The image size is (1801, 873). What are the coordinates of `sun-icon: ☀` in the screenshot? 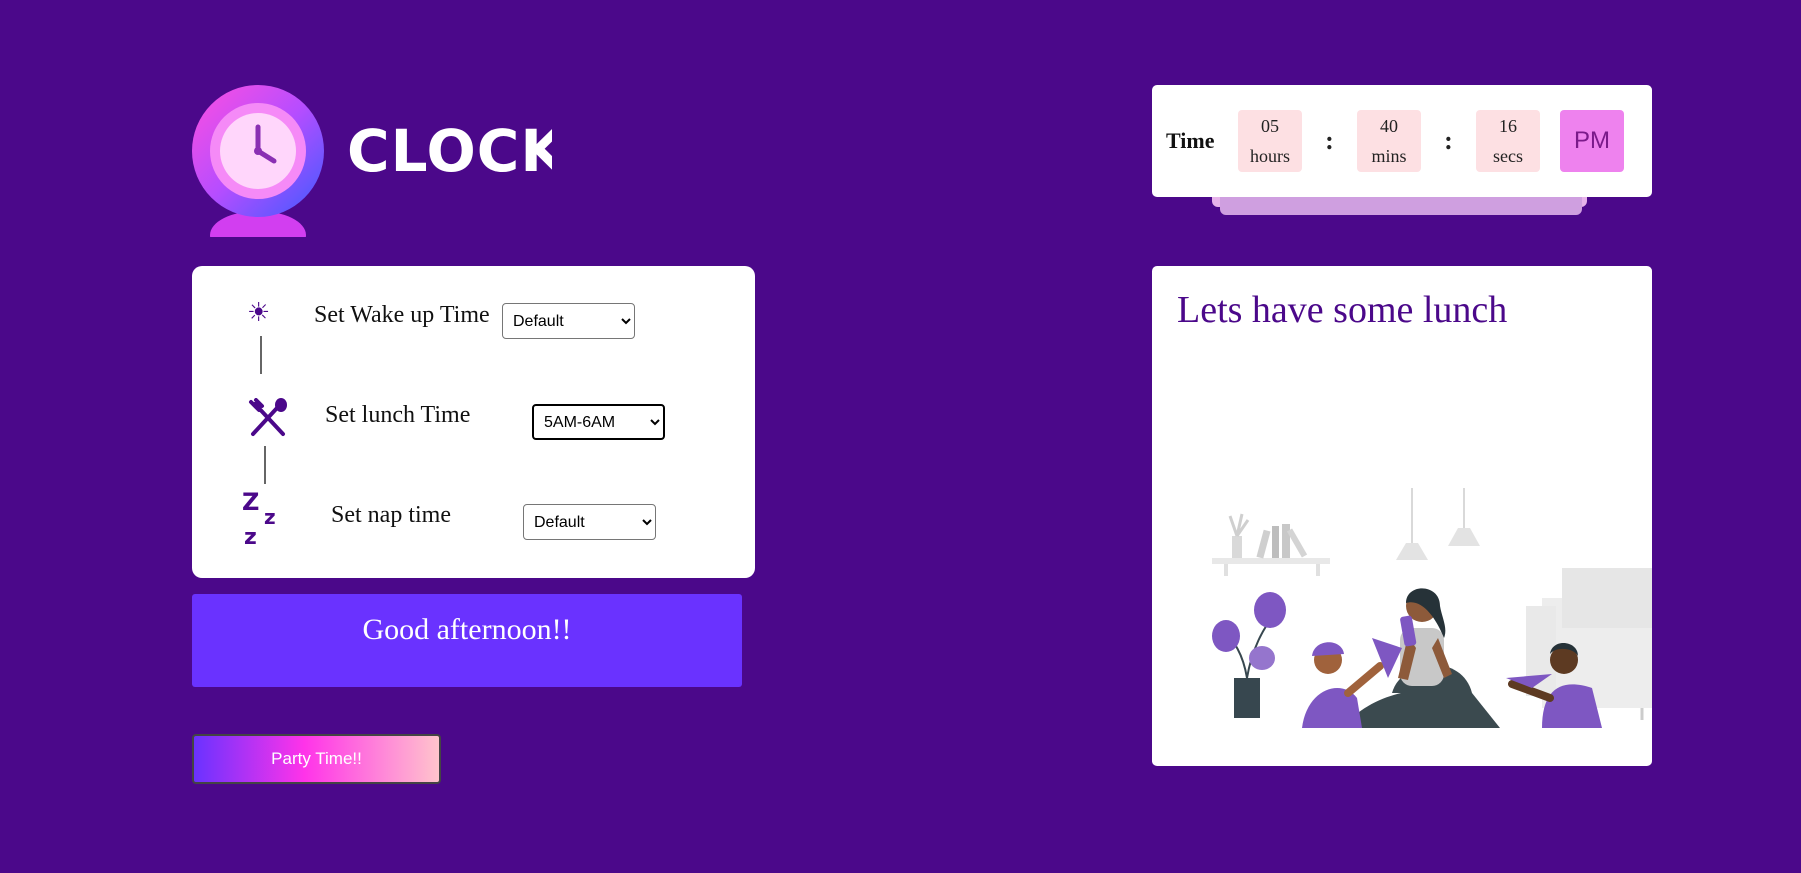 It's located at (259, 312).